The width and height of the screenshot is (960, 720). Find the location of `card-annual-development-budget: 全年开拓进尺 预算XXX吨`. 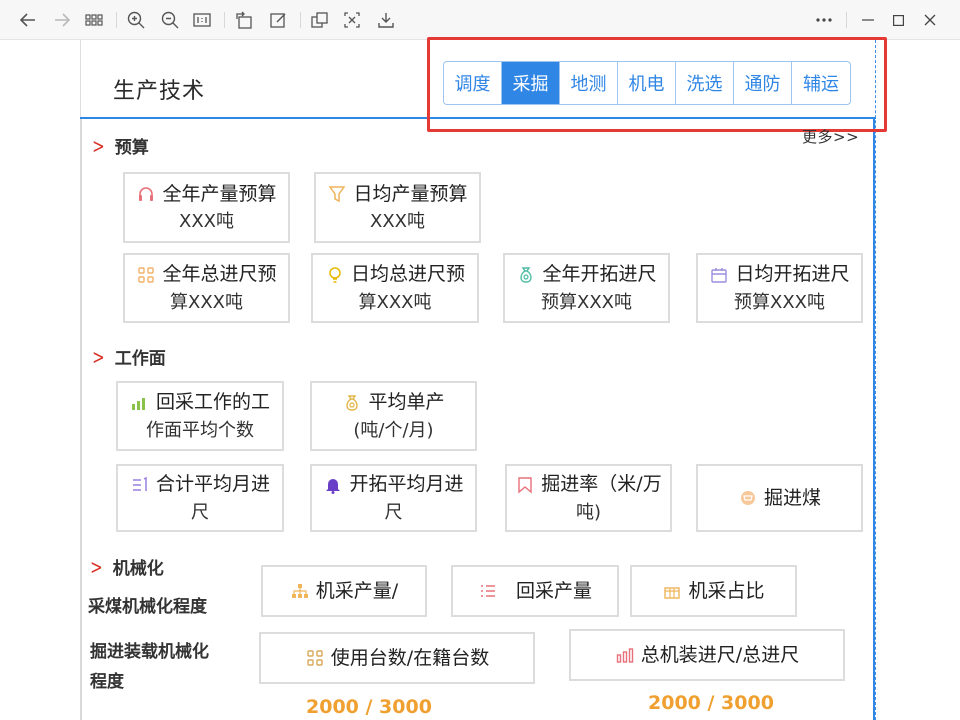

card-annual-development-budget: 全年开拓进尺 预算XXX吨 is located at coordinates (586, 288).